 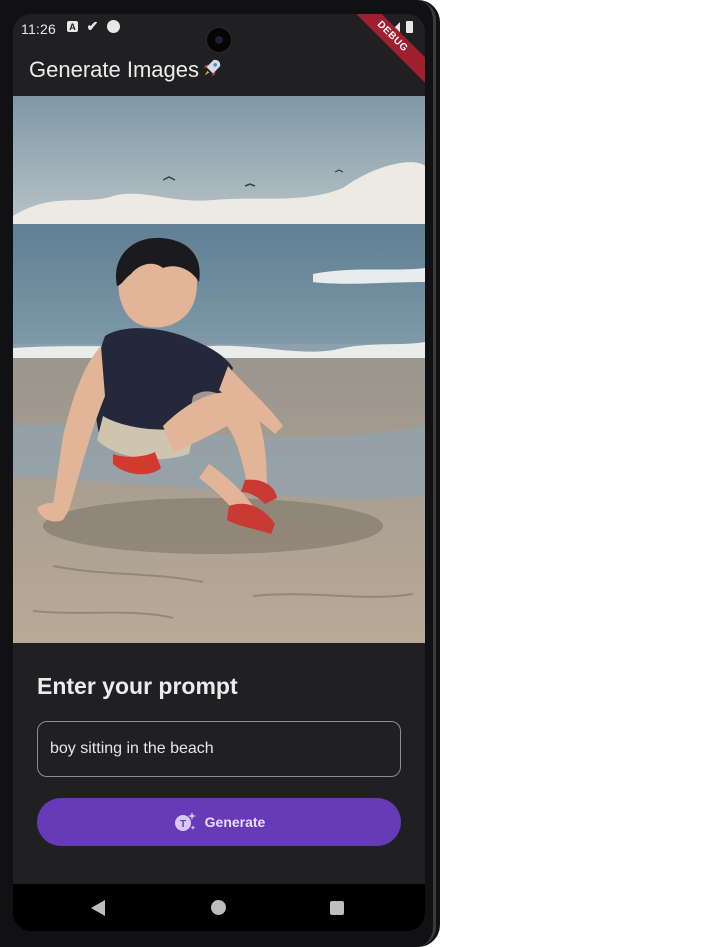 What do you see at coordinates (235, 822) in the screenshot?
I see `generate-button-label: Generate` at bounding box center [235, 822].